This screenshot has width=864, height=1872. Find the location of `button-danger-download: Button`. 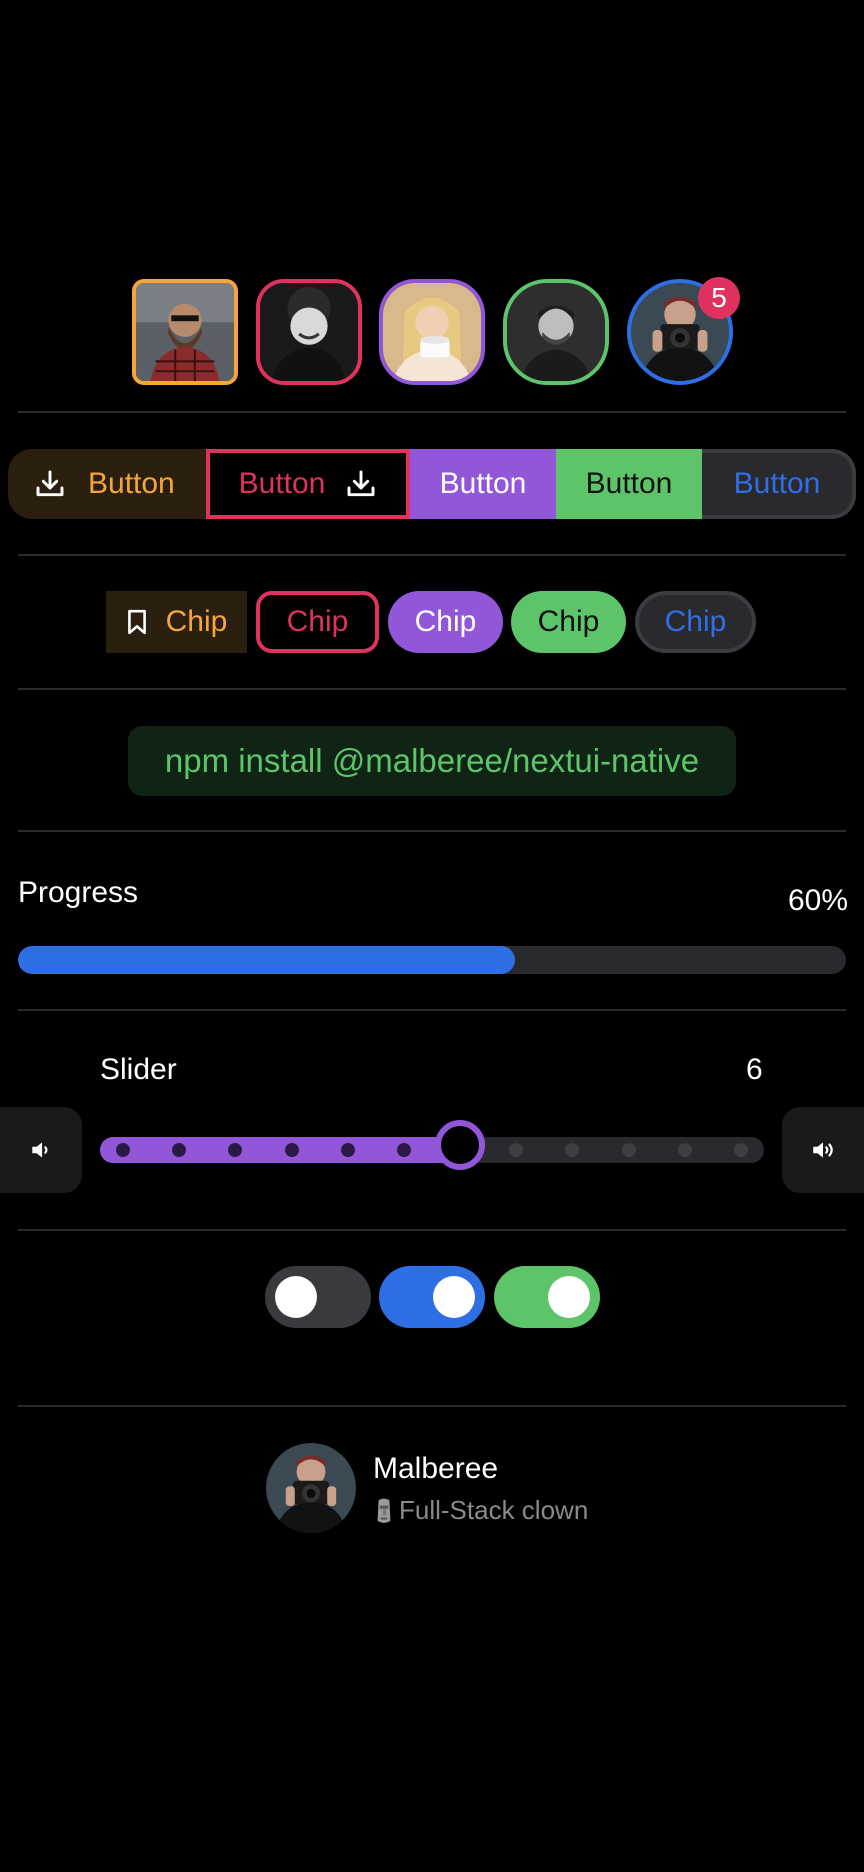

button-danger-download: Button is located at coordinates (308, 484).